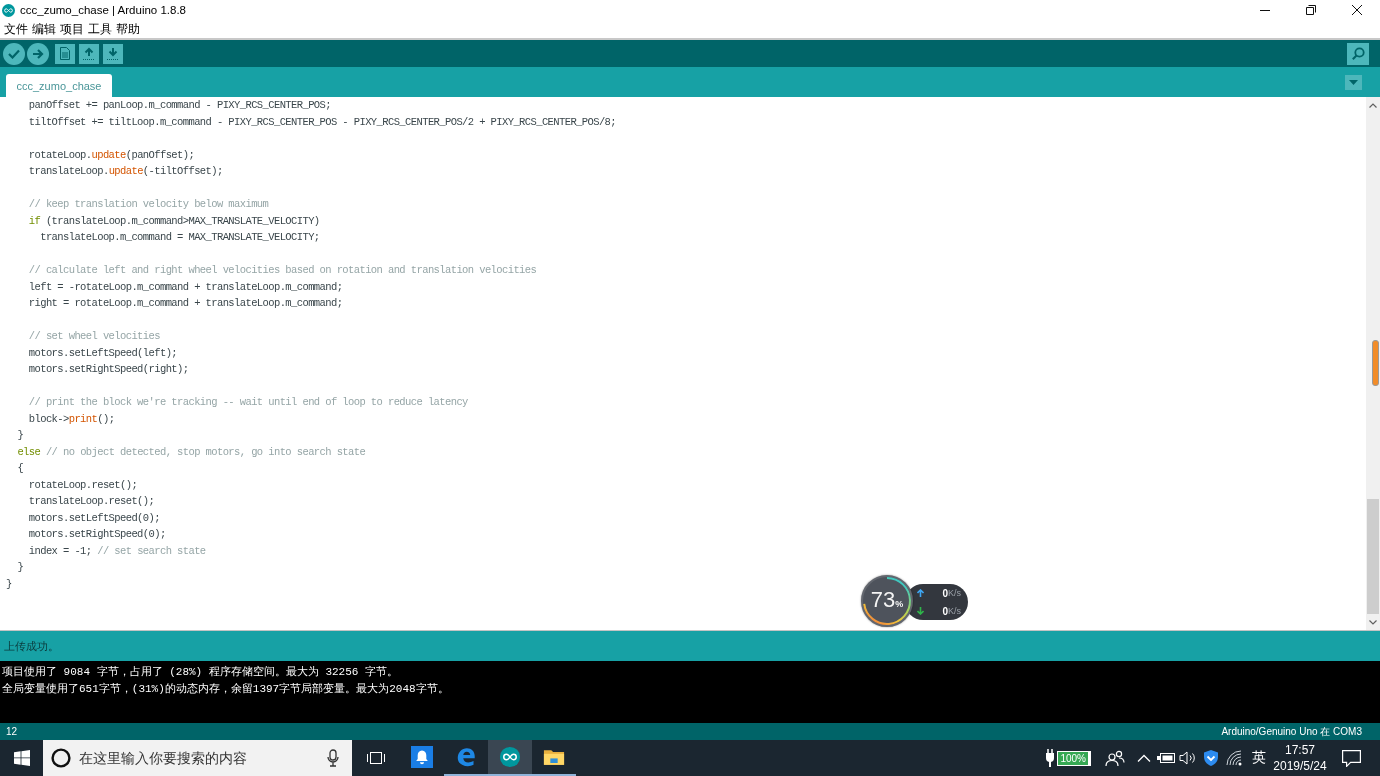 The image size is (1380, 776). I want to click on code-line: tiltOffset += tiltLoop.m_command - PIXY_RCS_CENTER_POS - PIXY_RCS_CENTER_POS/2 + PIXY_RCS_CENTER_POS/8;, so click(322, 122).